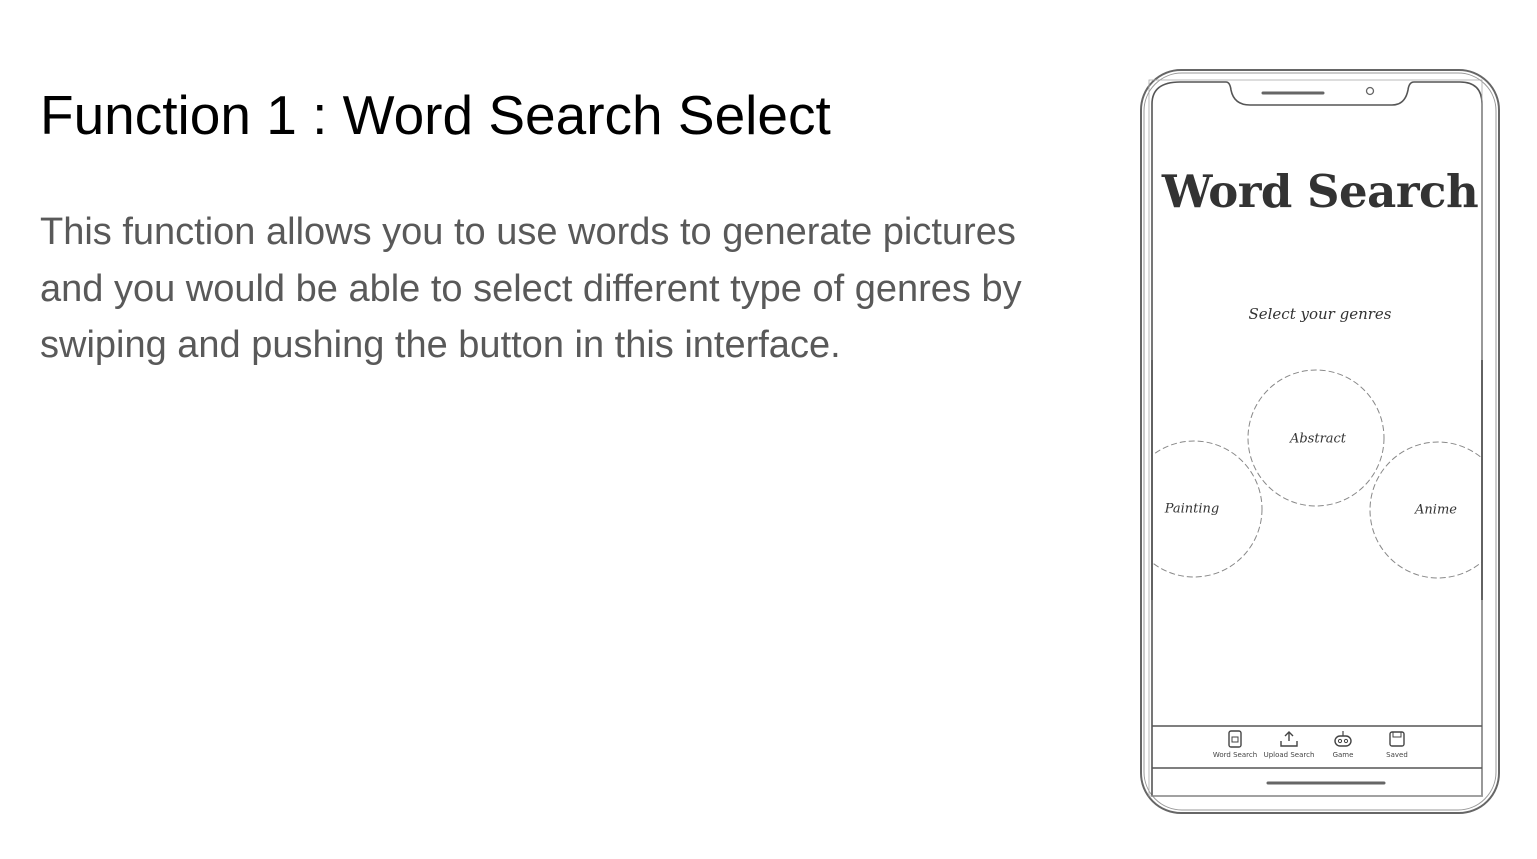  What do you see at coordinates (1289, 739) in the screenshot?
I see `upload-icon` at bounding box center [1289, 739].